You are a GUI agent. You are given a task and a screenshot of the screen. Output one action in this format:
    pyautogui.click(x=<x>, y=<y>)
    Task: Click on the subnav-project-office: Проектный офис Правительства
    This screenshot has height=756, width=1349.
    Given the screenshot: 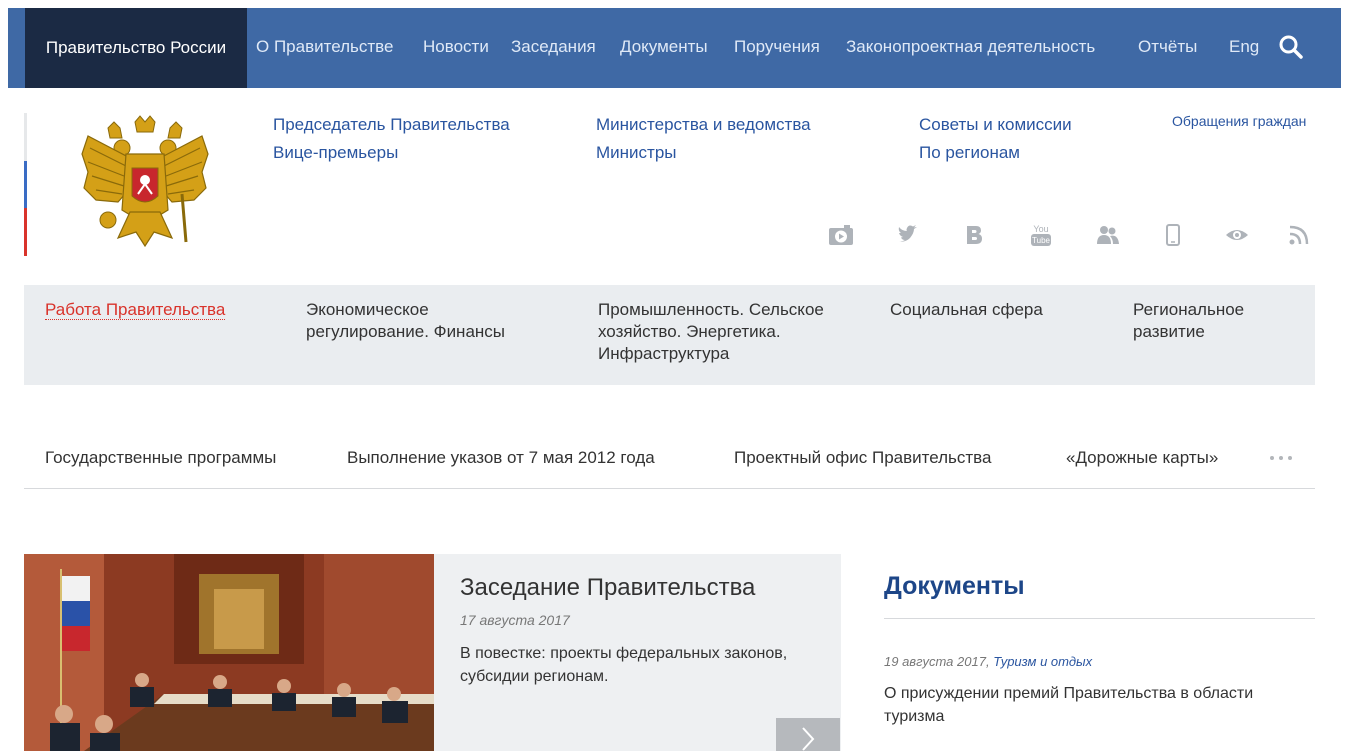 What is the action you would take?
    pyautogui.click(x=862, y=458)
    